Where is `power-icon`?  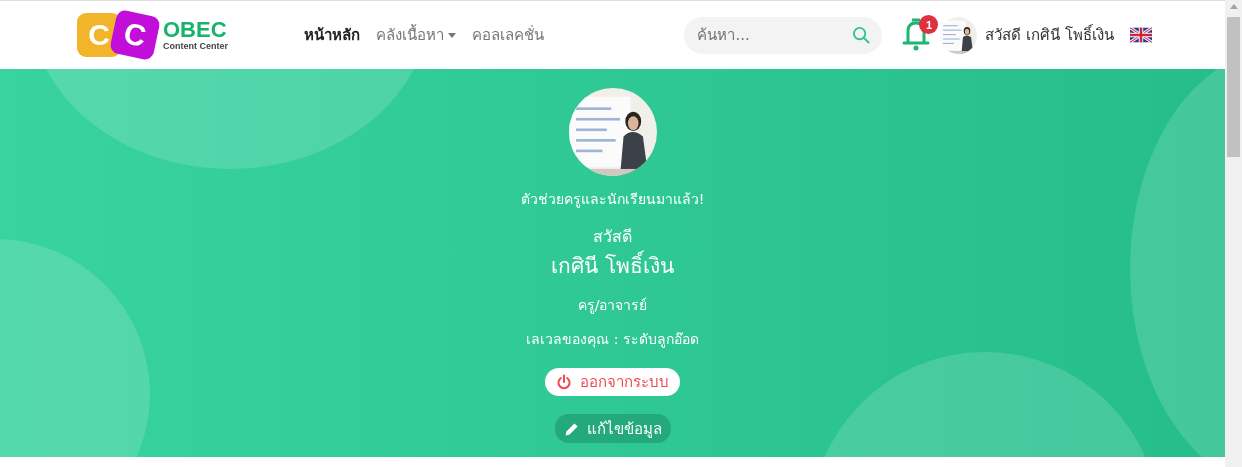 power-icon is located at coordinates (564, 382).